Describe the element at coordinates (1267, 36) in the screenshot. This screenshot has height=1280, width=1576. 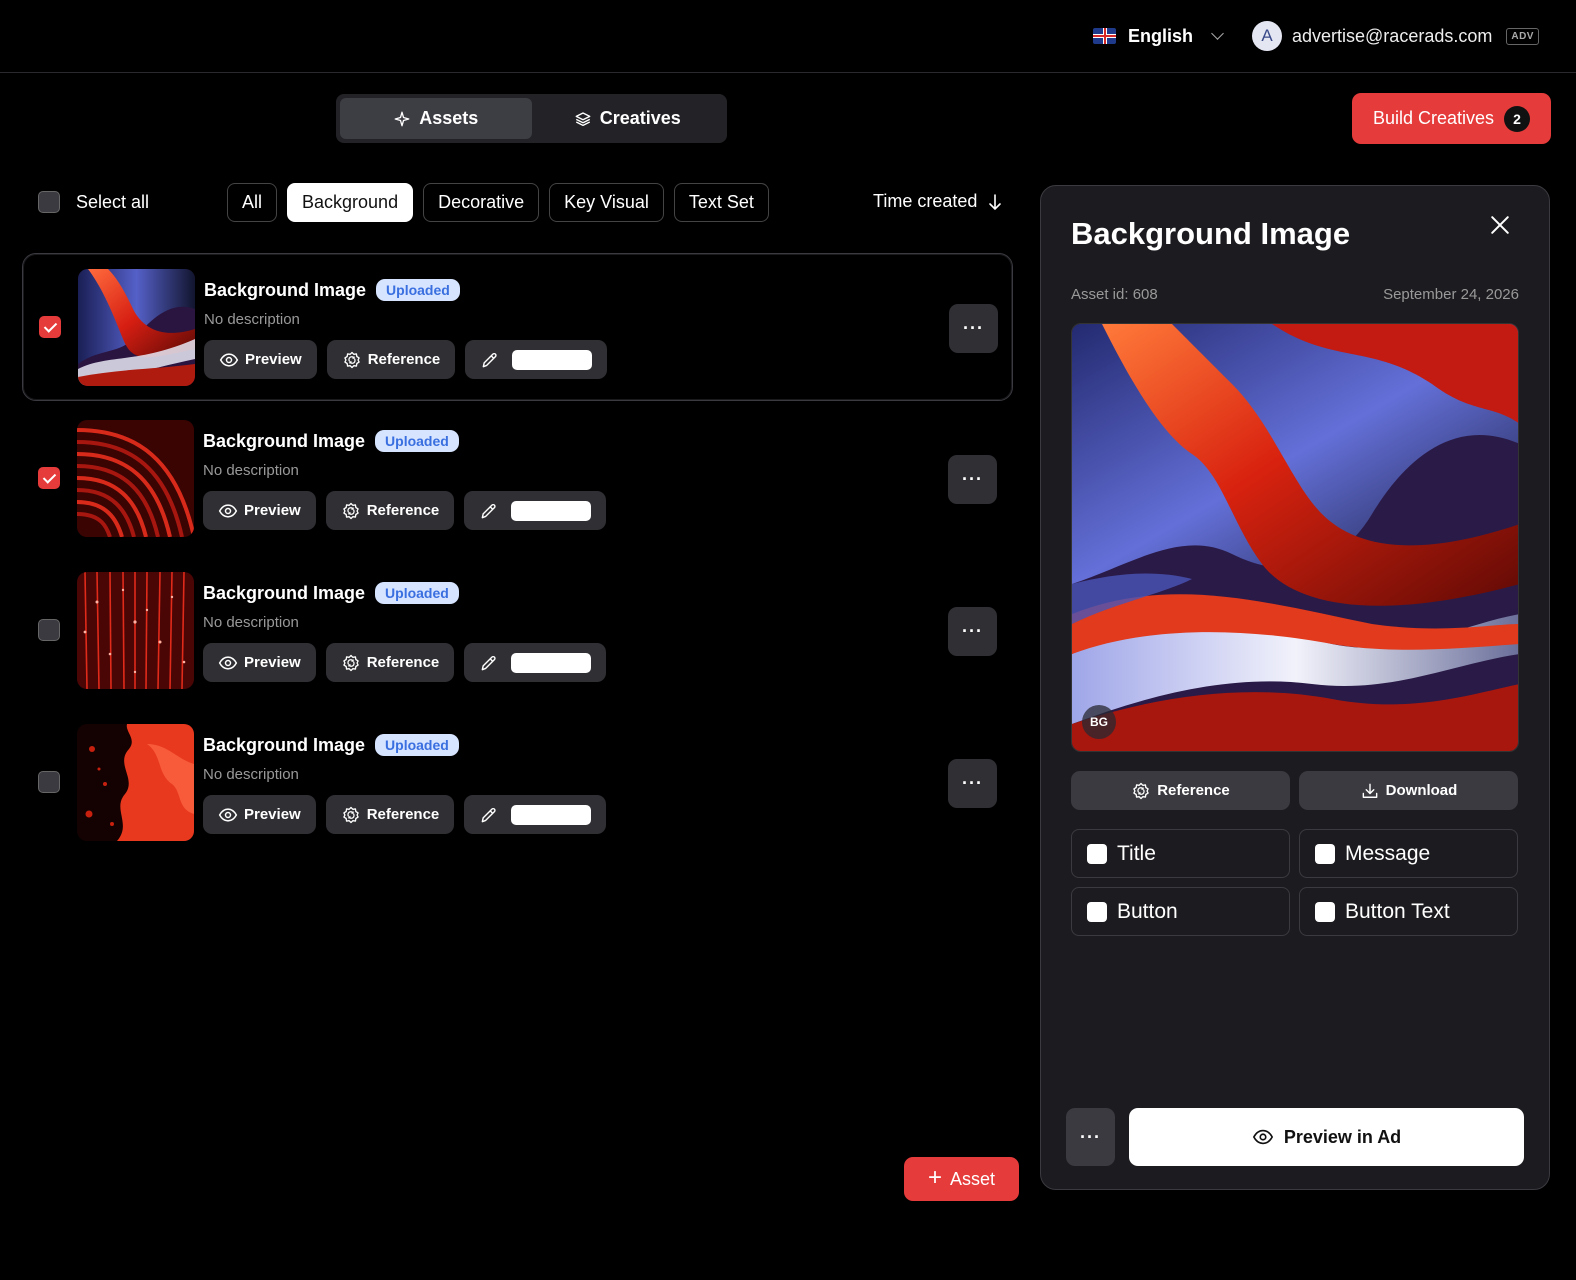
I see `avatar: A` at that location.